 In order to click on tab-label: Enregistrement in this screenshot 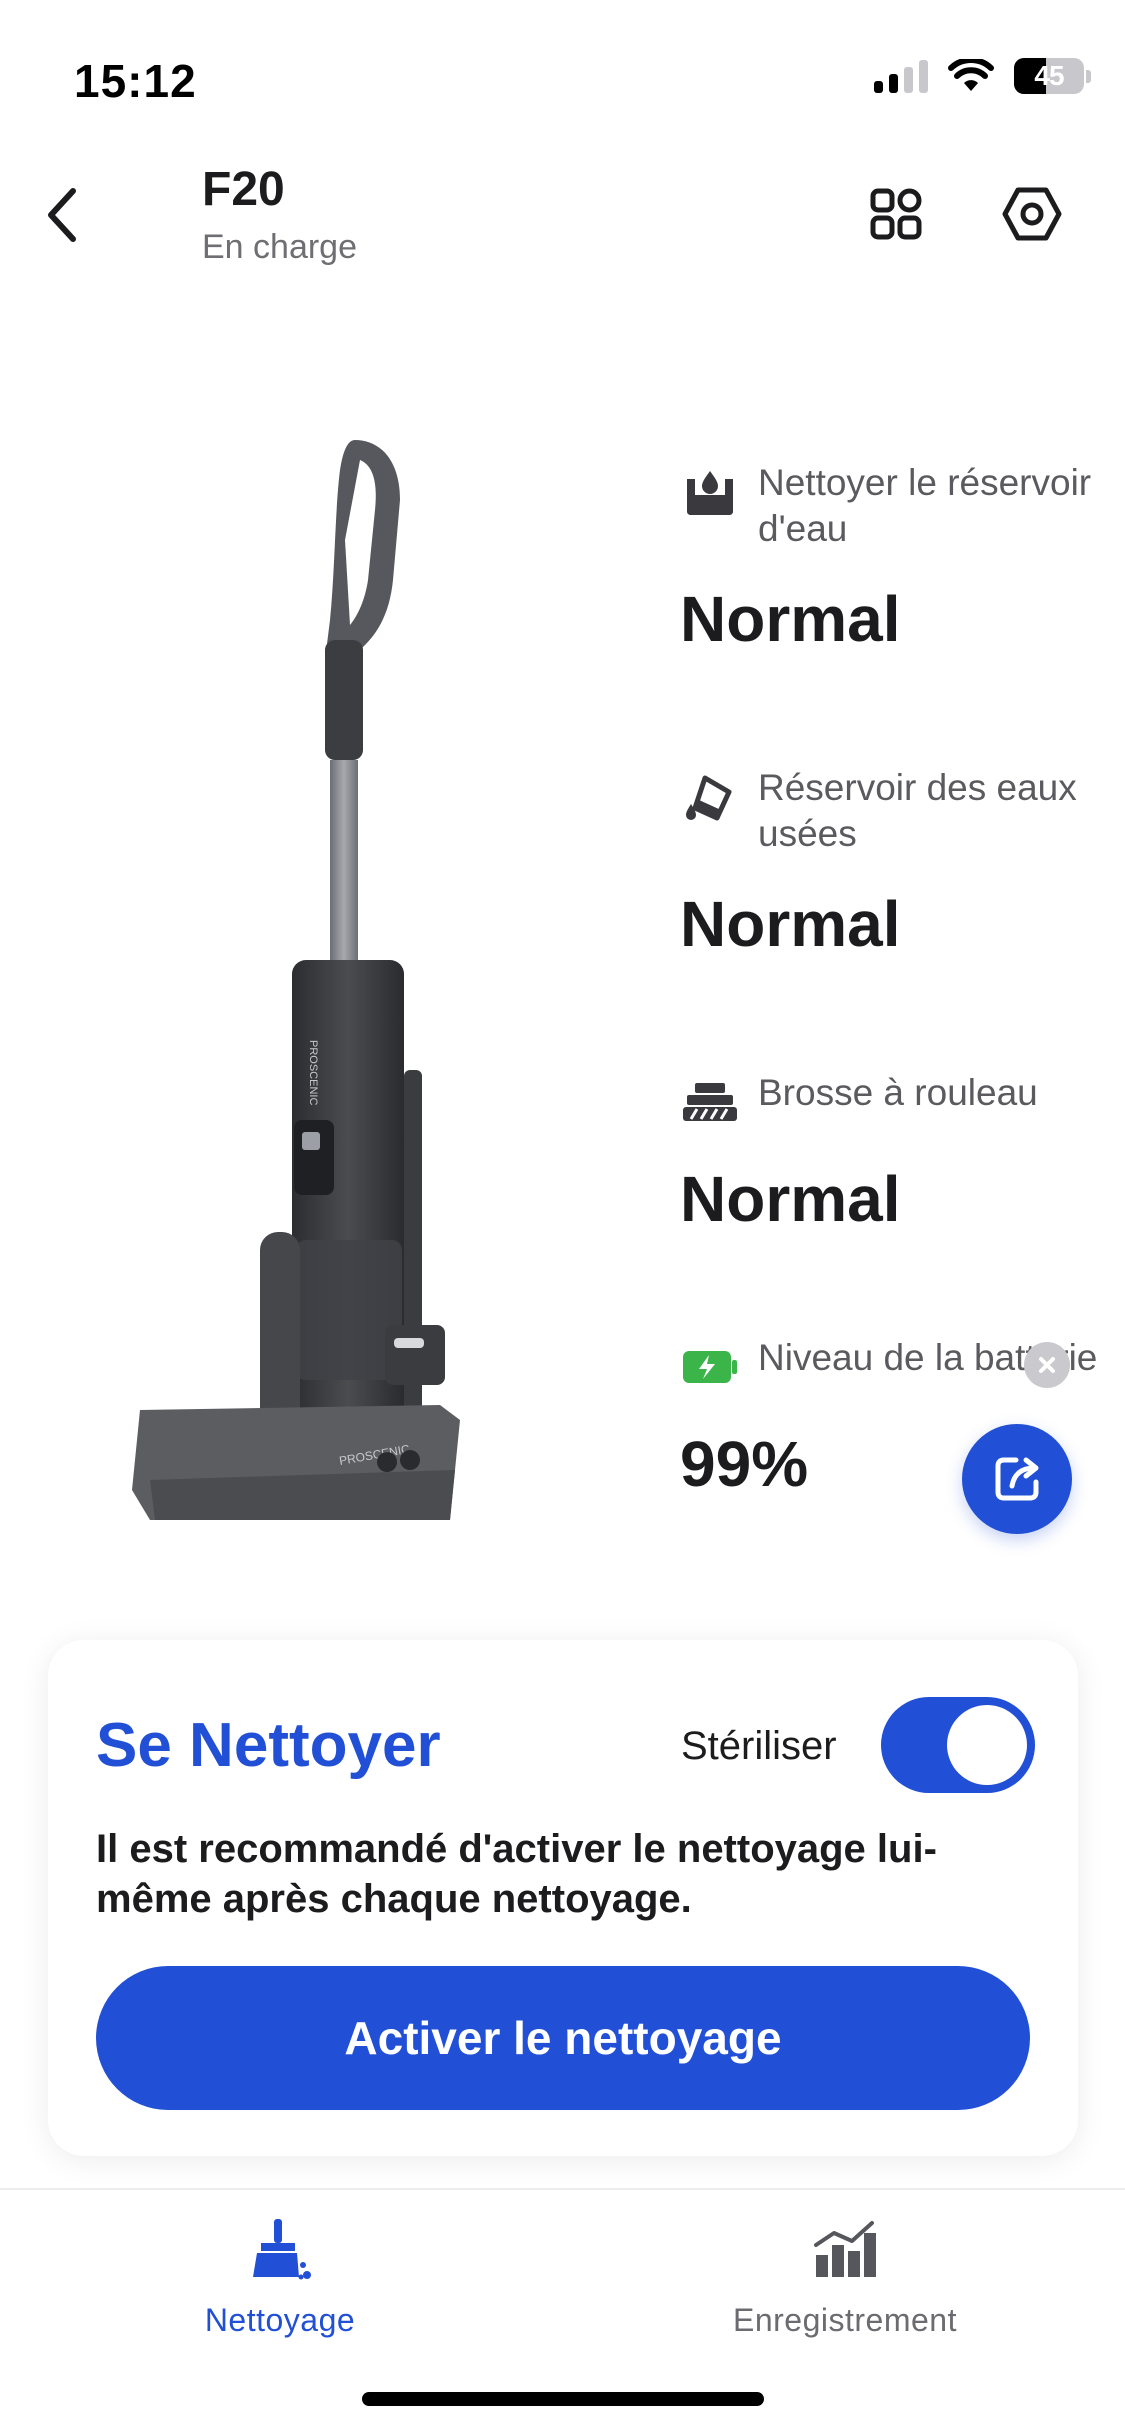, I will do `click(845, 2320)`.